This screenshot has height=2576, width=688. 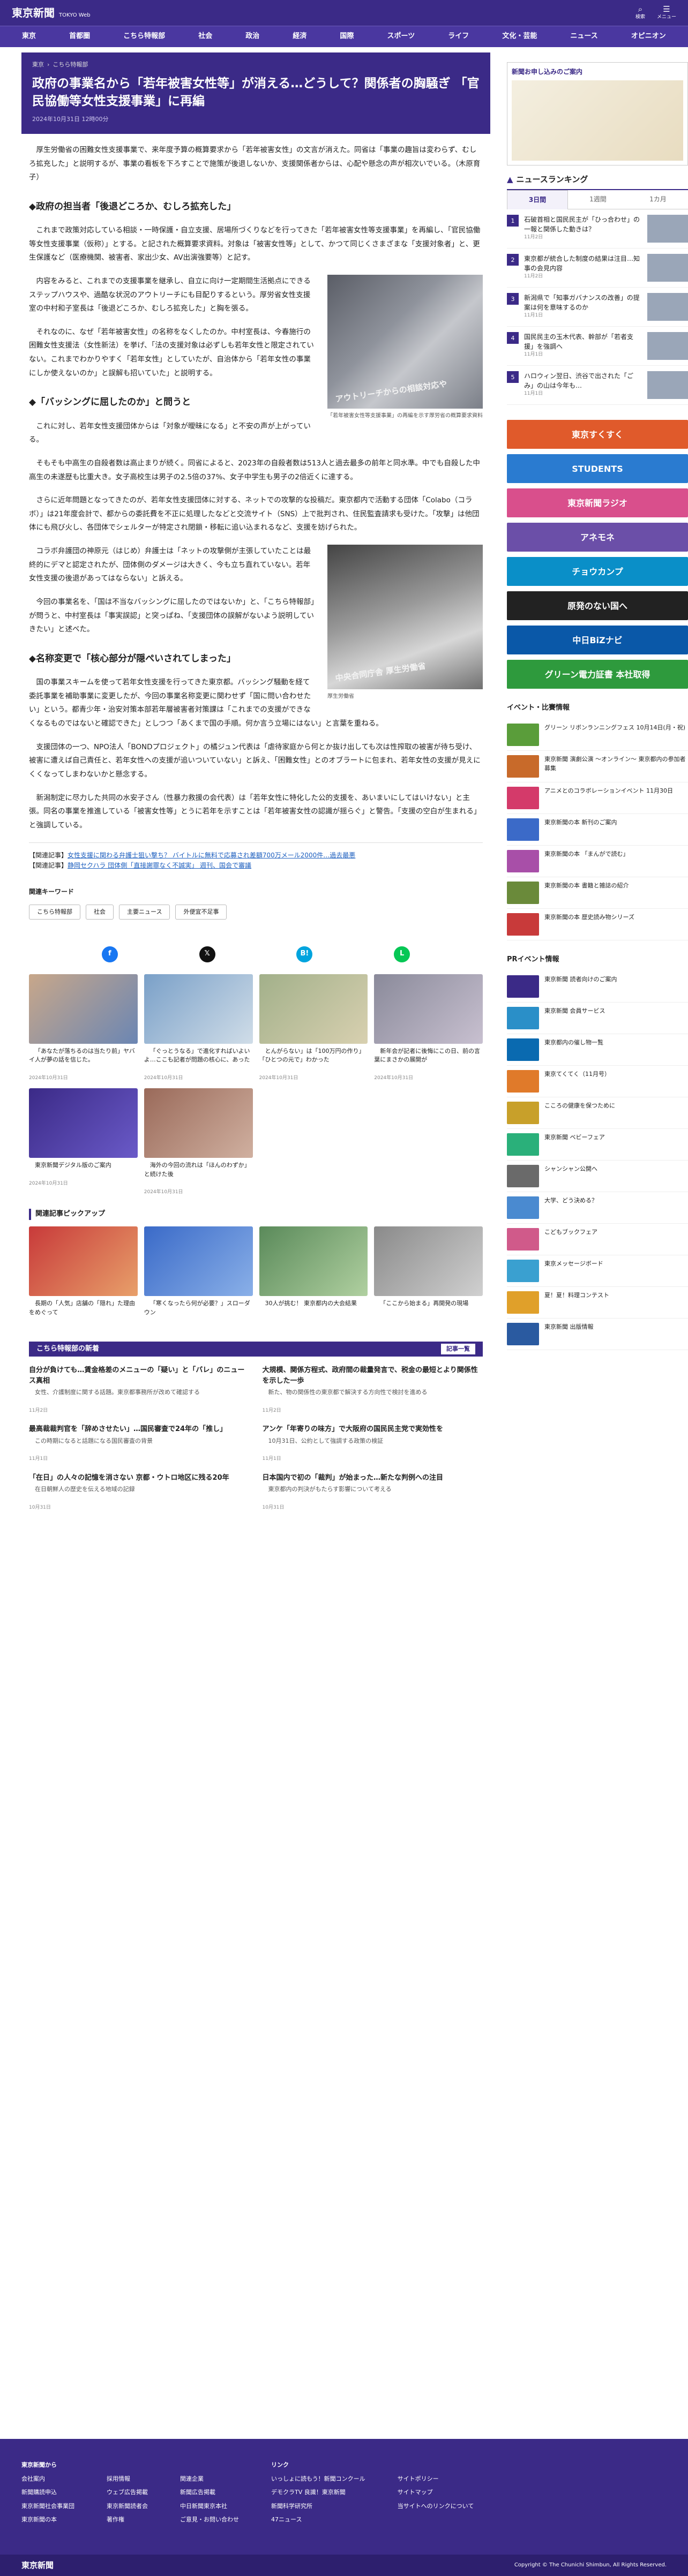 What do you see at coordinates (127, 2479) in the screenshot?
I see `footer-link: 採用情報` at bounding box center [127, 2479].